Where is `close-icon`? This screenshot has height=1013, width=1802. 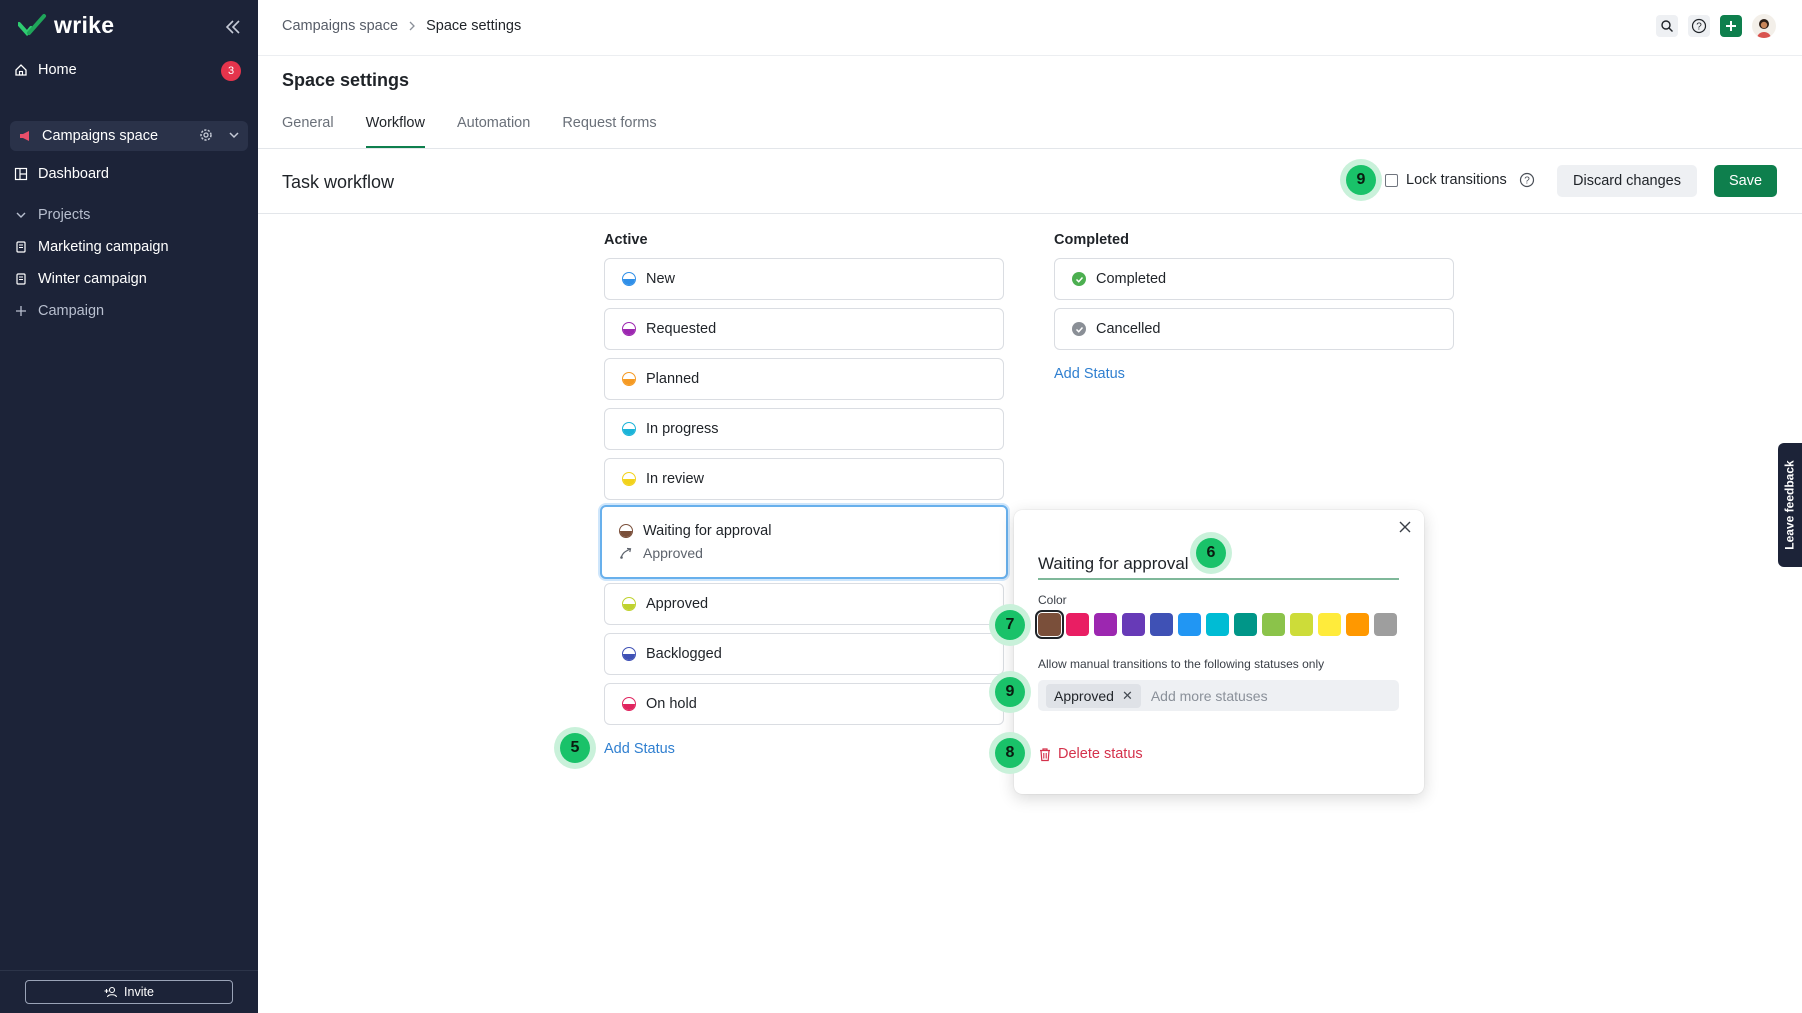
close-icon is located at coordinates (1405, 527).